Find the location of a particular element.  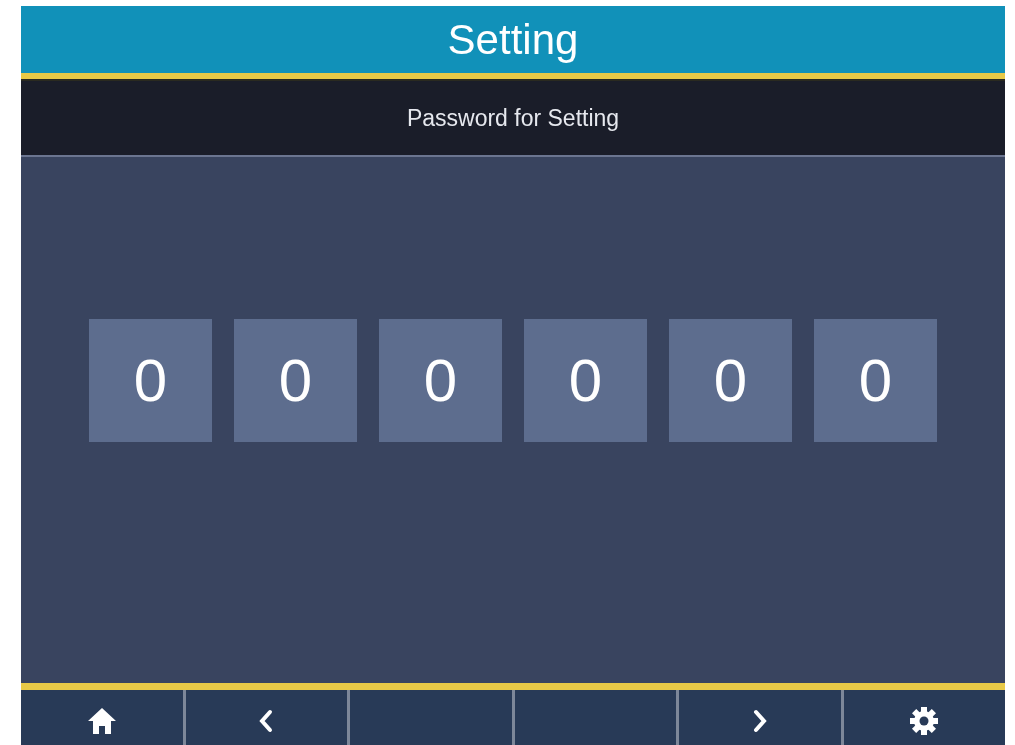

settings-icon is located at coordinates (924, 720).